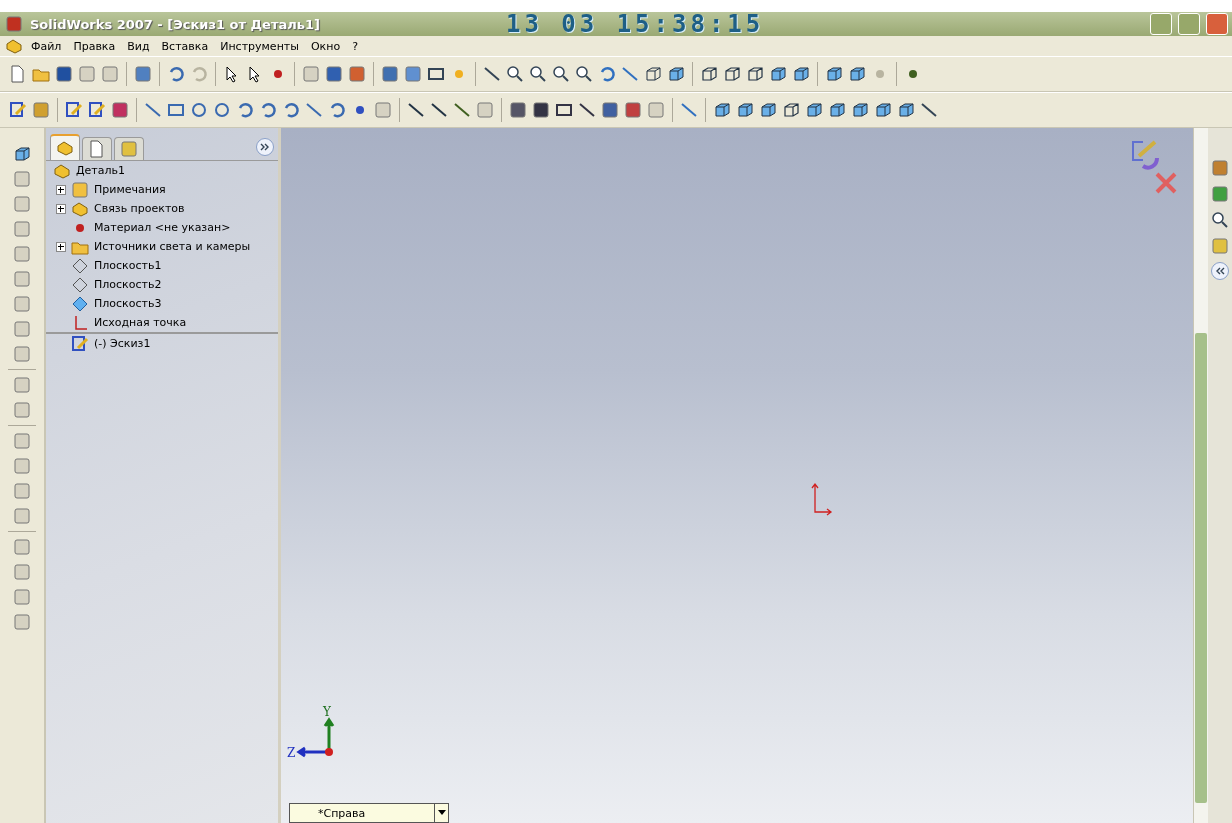  Describe the element at coordinates (1217, 24) in the screenshot. I see `close-button` at that location.